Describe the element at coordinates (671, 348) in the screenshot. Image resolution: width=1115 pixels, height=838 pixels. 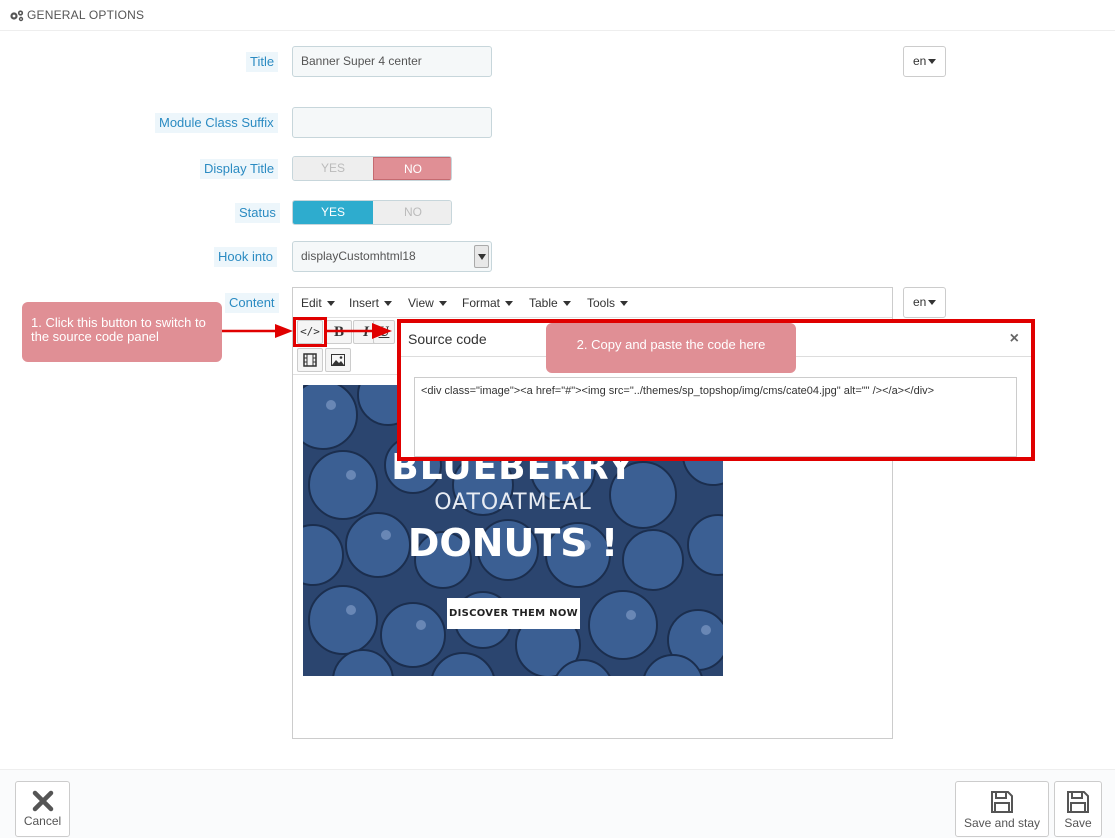
I see `callout-step-2: 2. Copy and paste the code here` at that location.